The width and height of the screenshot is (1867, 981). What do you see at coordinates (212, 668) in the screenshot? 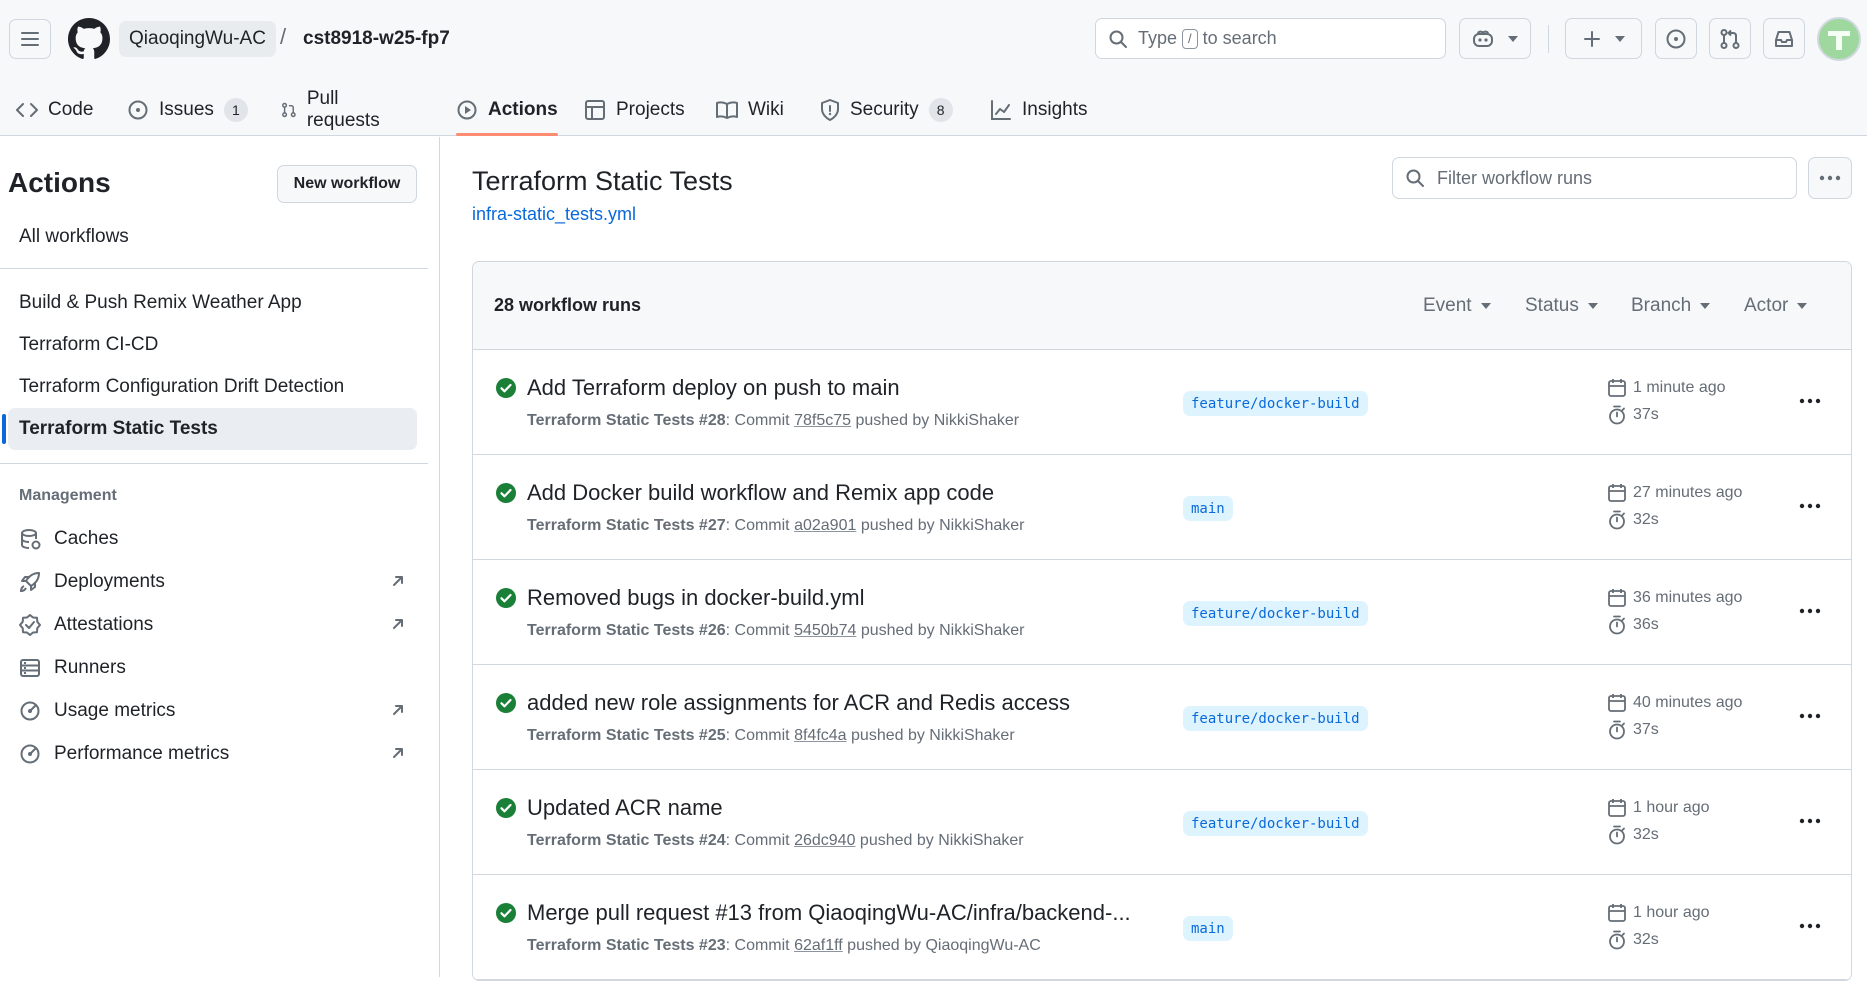
I see `sidebar-item-runners: Runners` at bounding box center [212, 668].